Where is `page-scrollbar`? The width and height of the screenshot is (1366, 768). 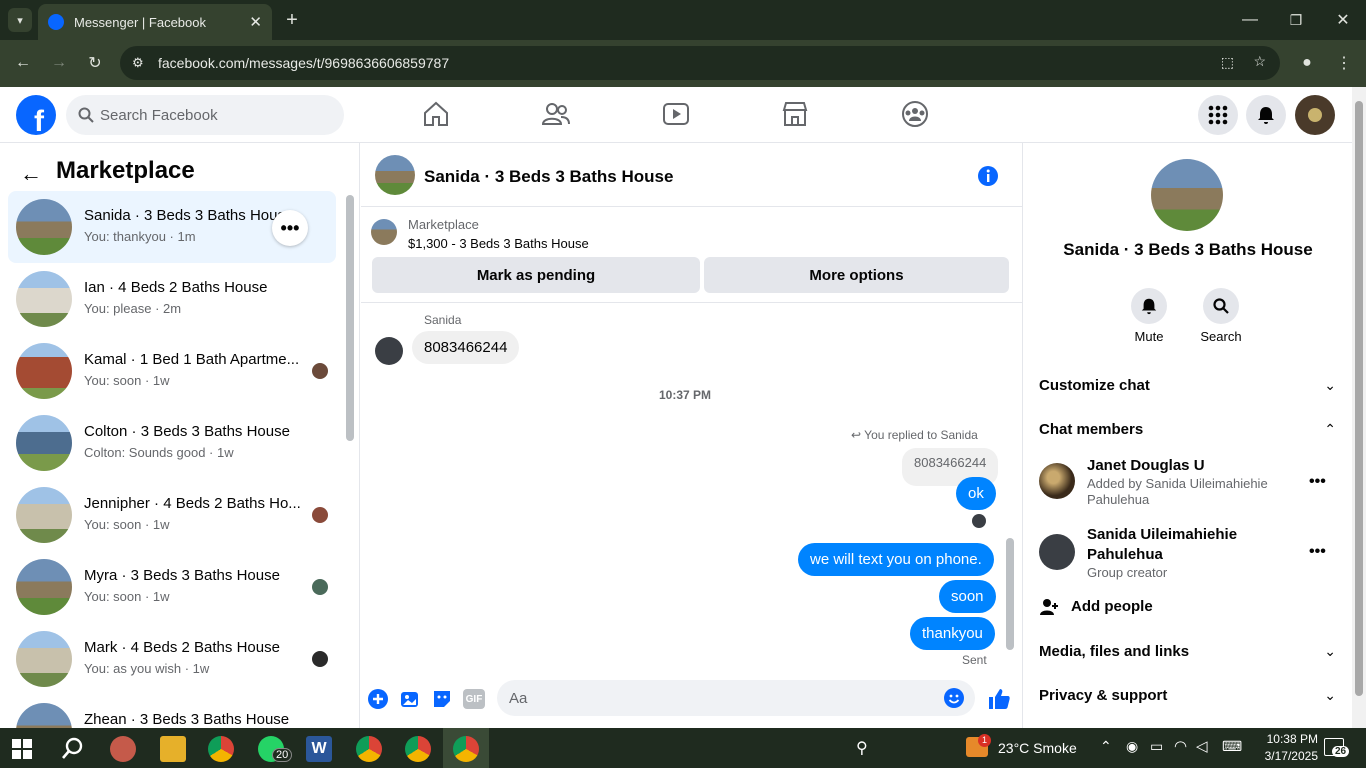
page-scrollbar is located at coordinates (1359, 407).